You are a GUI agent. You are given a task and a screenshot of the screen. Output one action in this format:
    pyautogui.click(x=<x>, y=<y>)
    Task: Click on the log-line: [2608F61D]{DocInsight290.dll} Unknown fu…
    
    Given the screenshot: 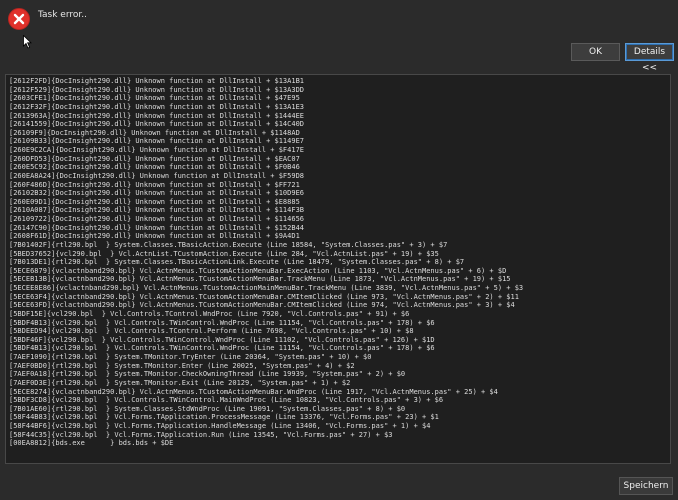 What is the action you would take?
    pyautogui.click(x=154, y=236)
    